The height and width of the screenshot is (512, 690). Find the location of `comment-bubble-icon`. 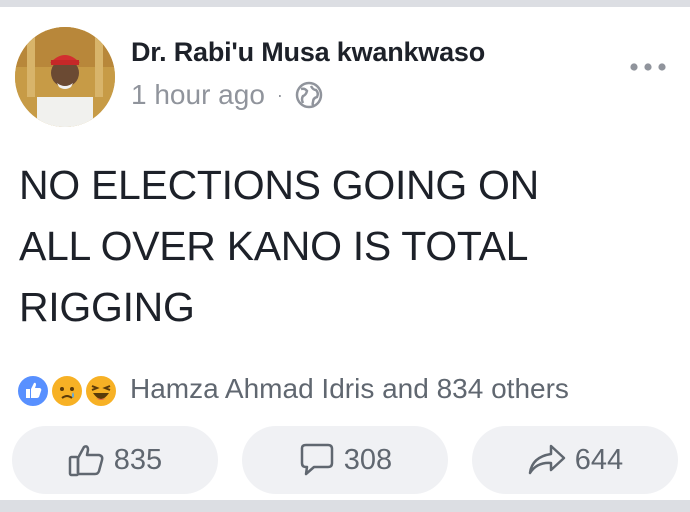

comment-bubble-icon is located at coordinates (317, 459).